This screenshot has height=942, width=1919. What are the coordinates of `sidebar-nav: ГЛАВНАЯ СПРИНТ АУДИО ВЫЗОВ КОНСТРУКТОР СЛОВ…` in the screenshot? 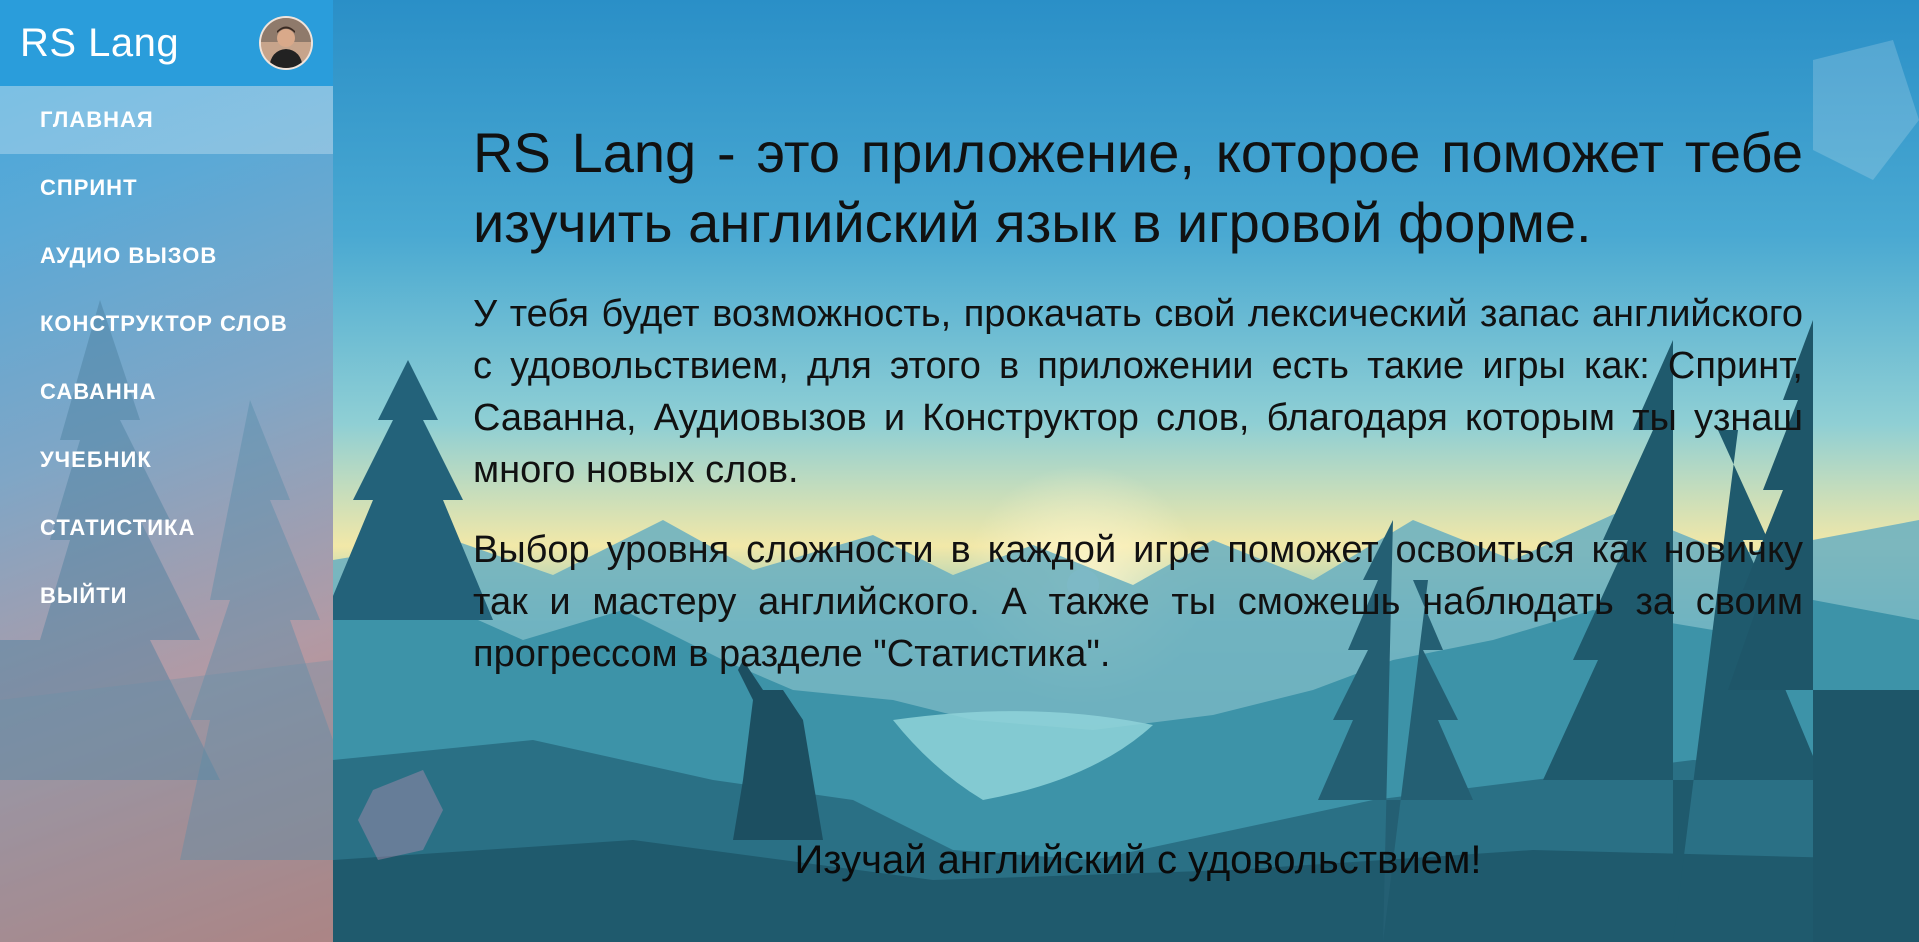 It's located at (166, 358).